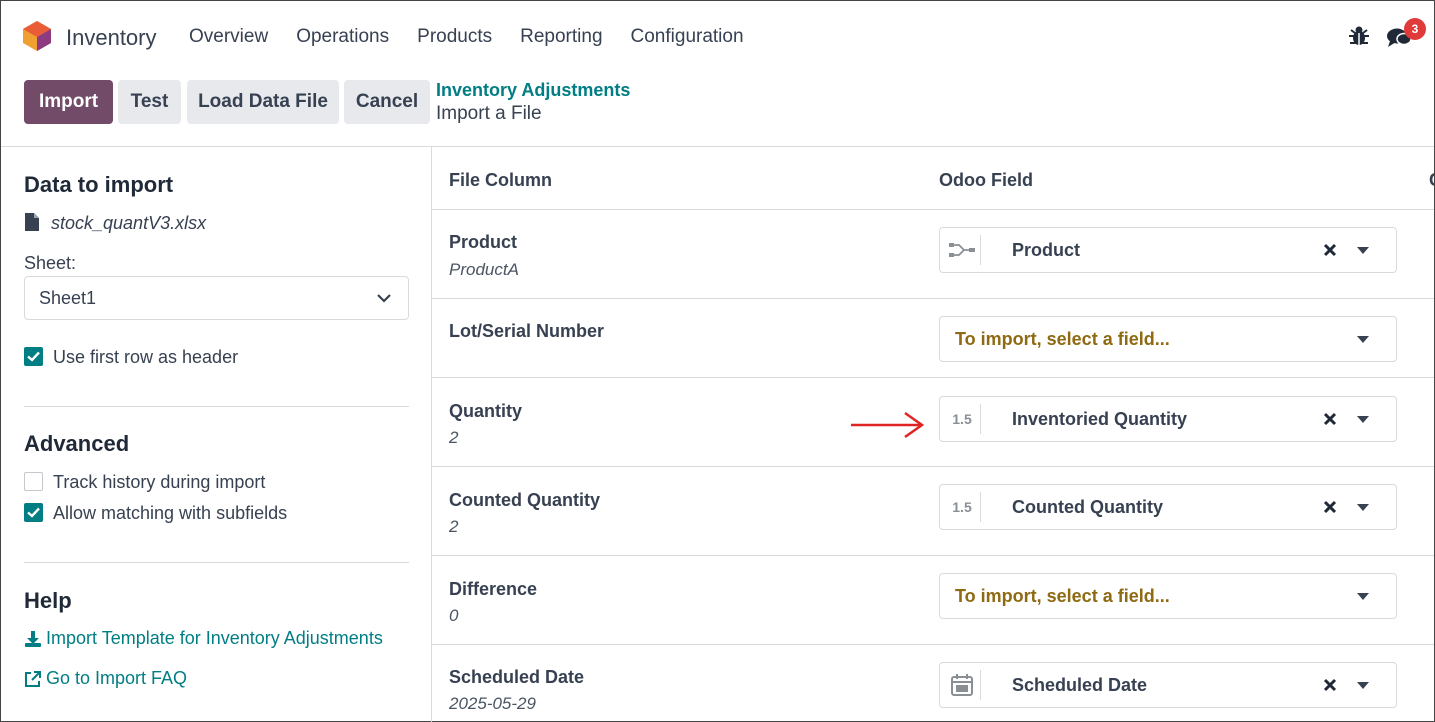  What do you see at coordinates (37, 36) in the screenshot?
I see `inventory-app-icon` at bounding box center [37, 36].